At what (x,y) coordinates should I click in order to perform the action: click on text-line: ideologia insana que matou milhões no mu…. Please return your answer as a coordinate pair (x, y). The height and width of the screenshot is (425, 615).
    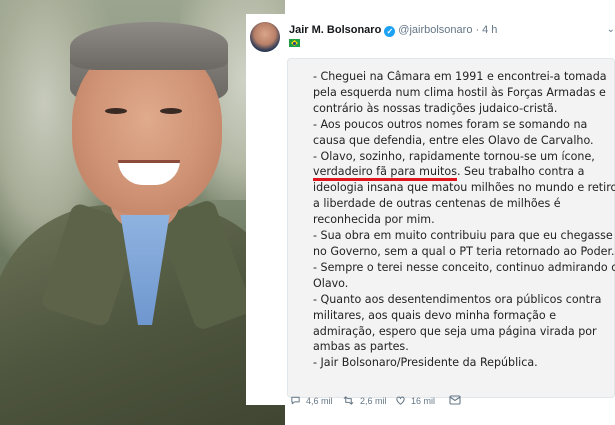
    Looking at the image, I should click on (464, 188).